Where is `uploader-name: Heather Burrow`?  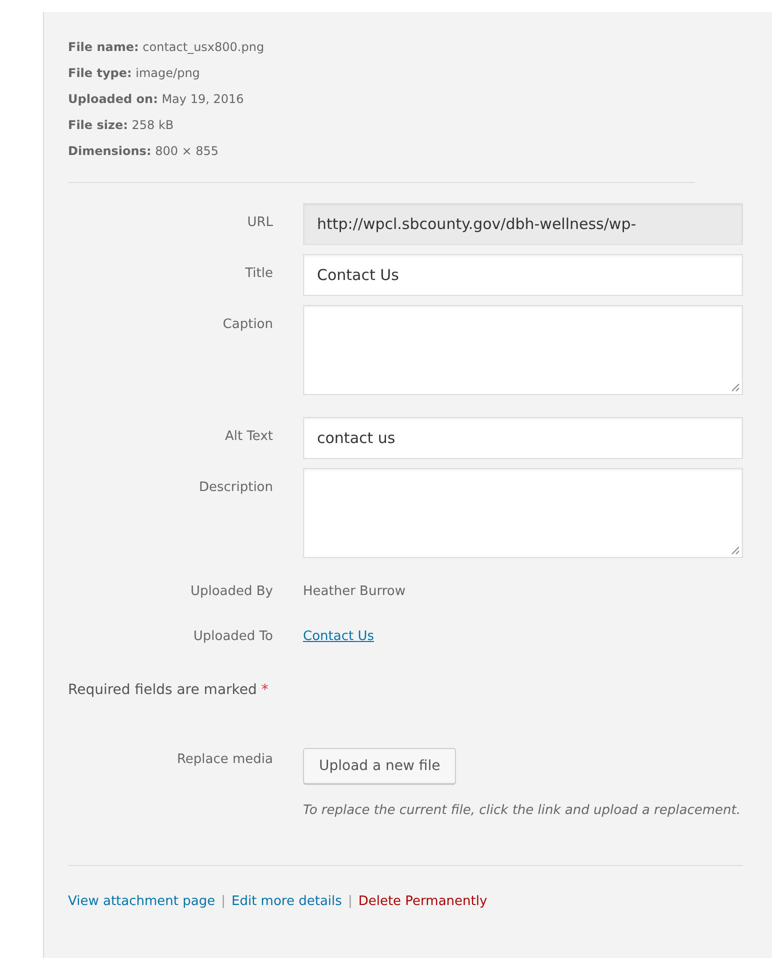
uploader-name: Heather Burrow is located at coordinates (354, 591).